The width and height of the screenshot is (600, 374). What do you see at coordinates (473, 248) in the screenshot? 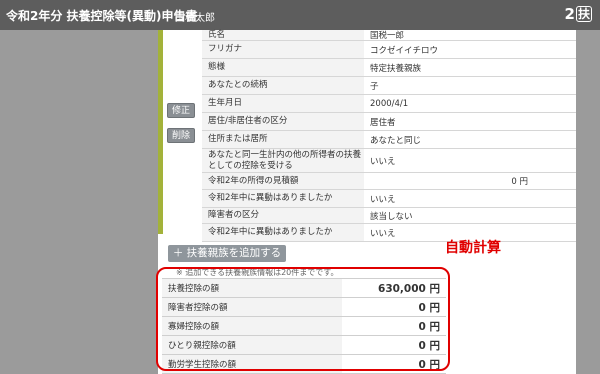
I see `auto-calc-annotation: 自動計算` at bounding box center [473, 248].